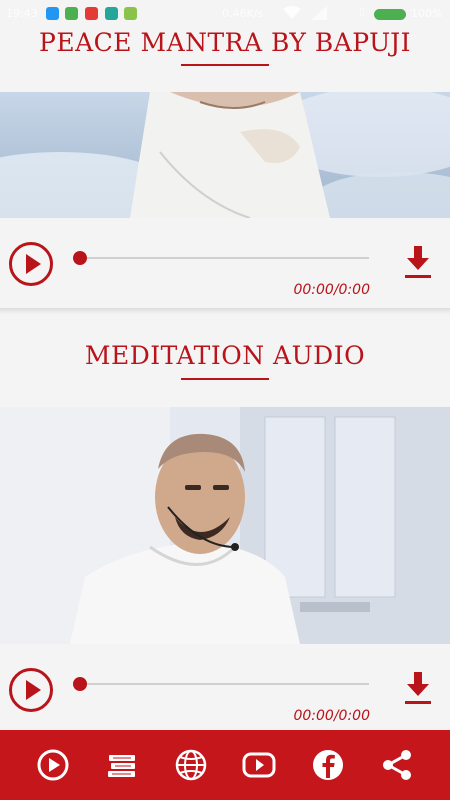 This screenshot has height=800, width=450. I want to click on battery-percent: 100%, so click(427, 13).